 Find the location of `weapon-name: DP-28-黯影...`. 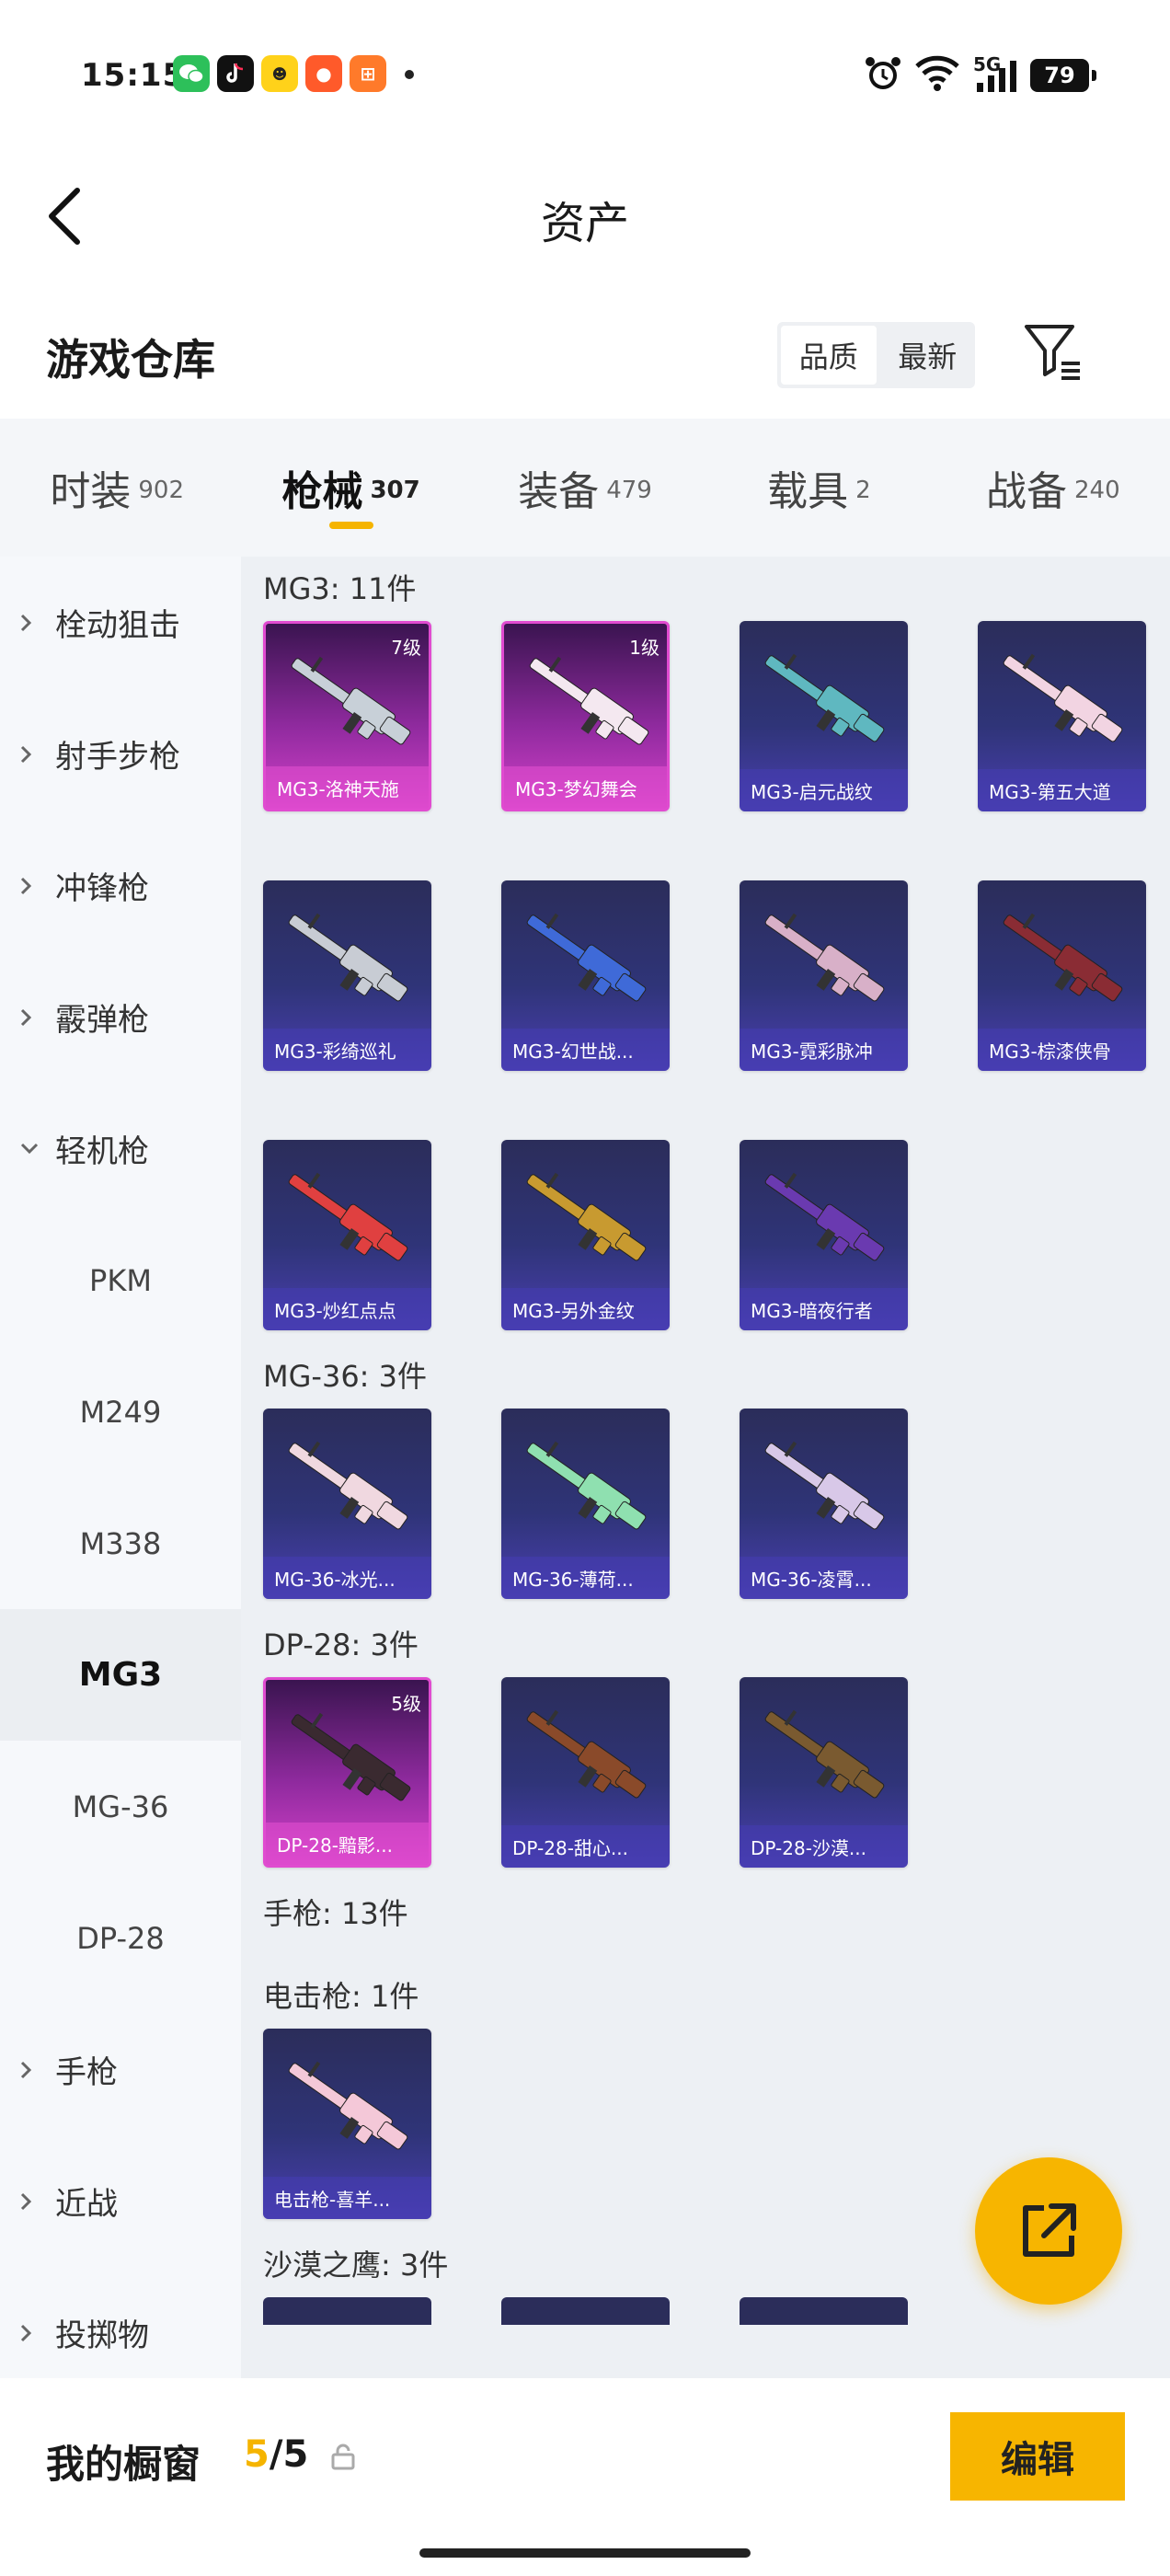

weapon-name: DP-28-黯影... is located at coordinates (347, 1844).